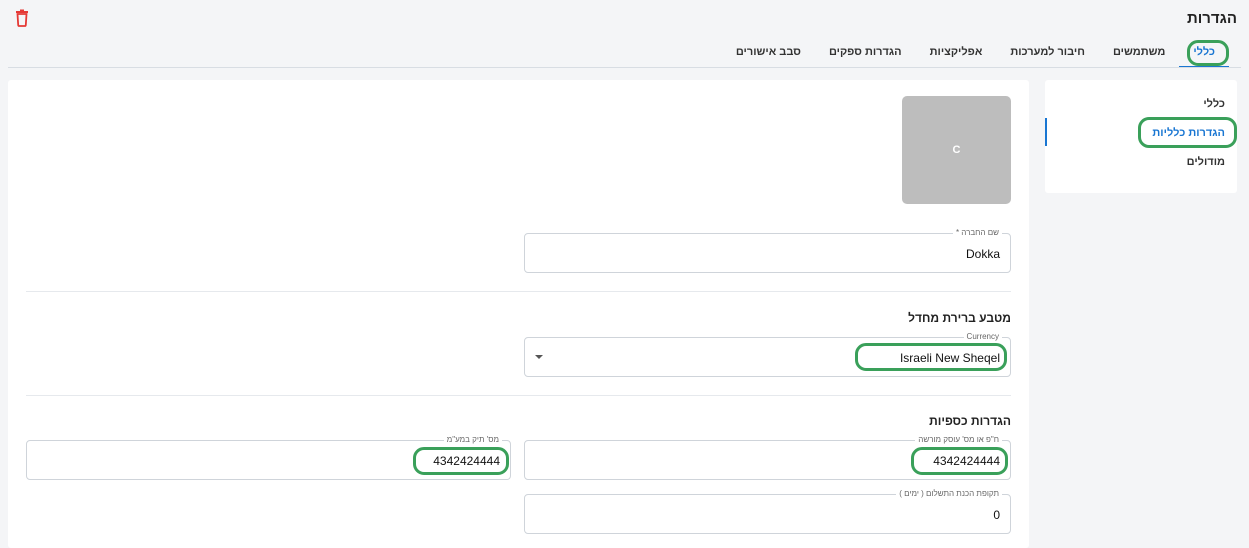 Image resolution: width=1249 pixels, height=548 pixels. I want to click on tax-id-field: ח"פ או מס' עוסק מורשה 4342424444, so click(767, 457).